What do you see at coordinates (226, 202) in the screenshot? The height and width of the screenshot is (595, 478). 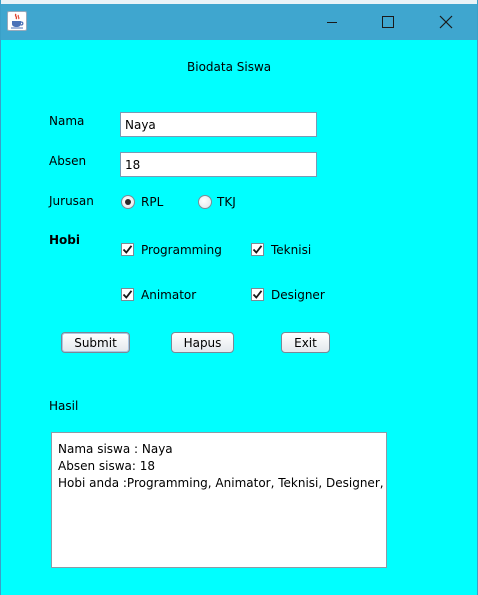 I see `radio-tkj-label: TKJ` at bounding box center [226, 202].